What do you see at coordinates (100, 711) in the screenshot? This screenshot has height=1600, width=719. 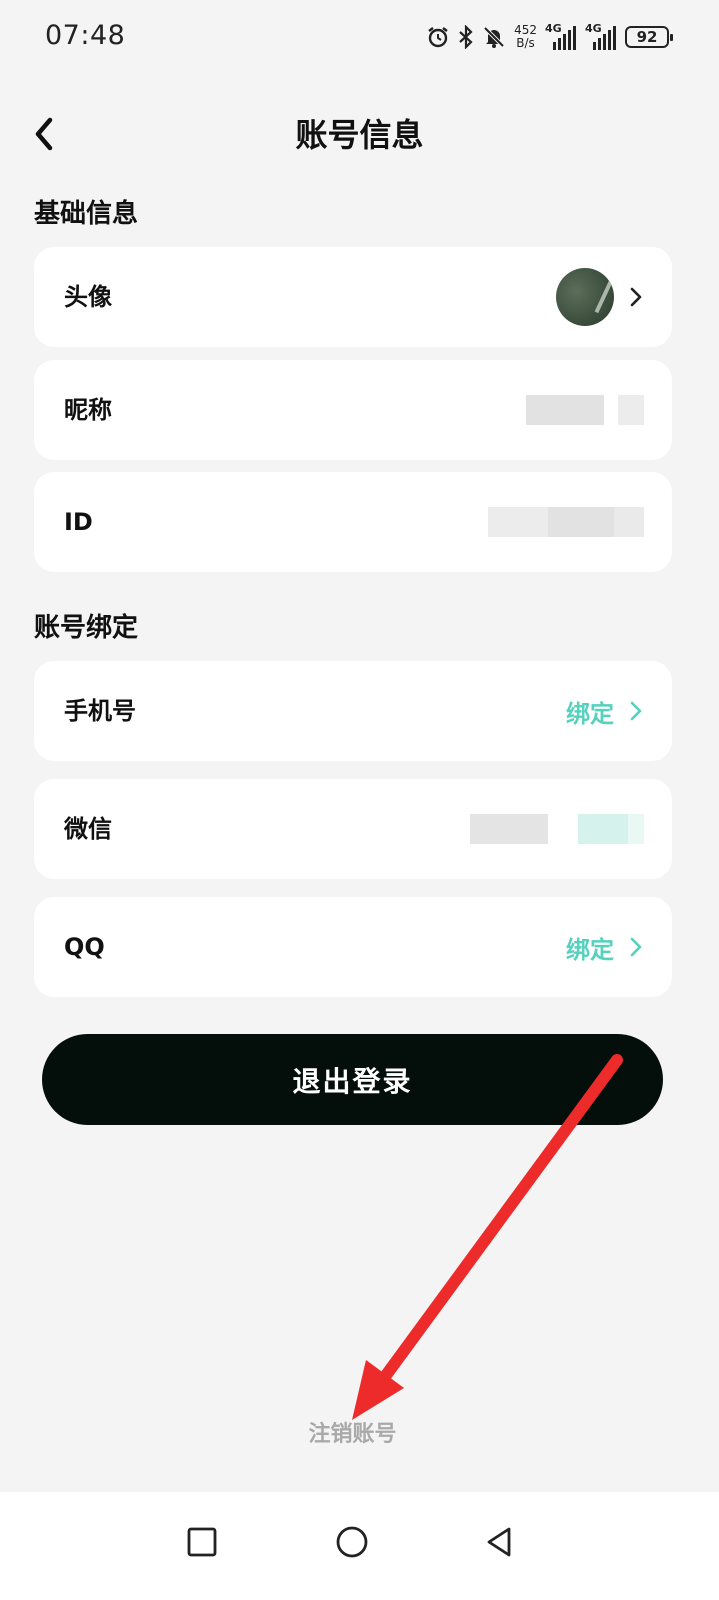 I see `row-label: 手机号` at bounding box center [100, 711].